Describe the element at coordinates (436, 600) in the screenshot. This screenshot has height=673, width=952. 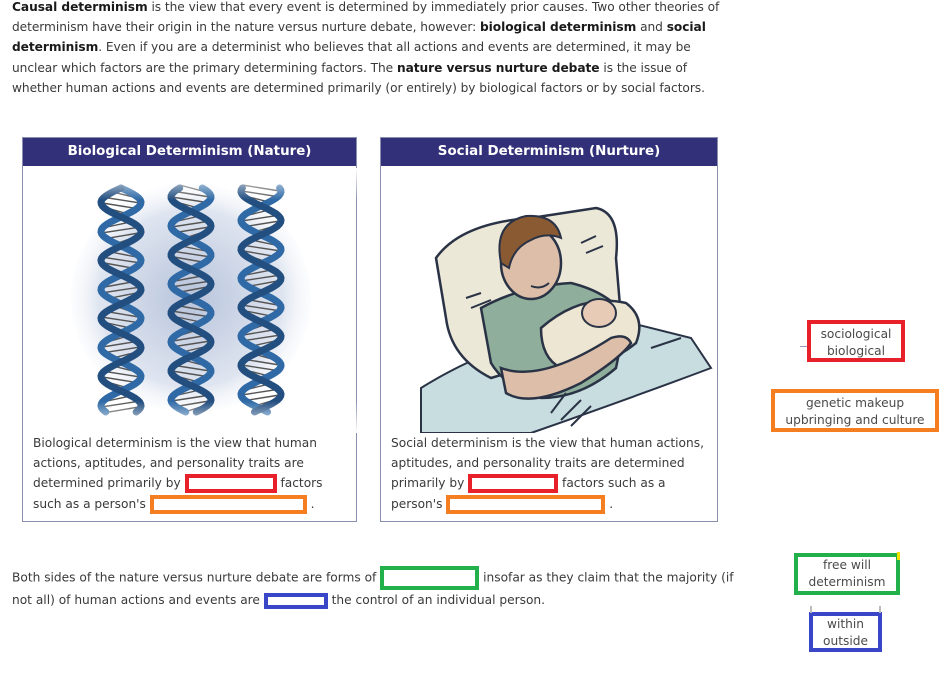
I see `statement-text: the control of an individual person.` at that location.